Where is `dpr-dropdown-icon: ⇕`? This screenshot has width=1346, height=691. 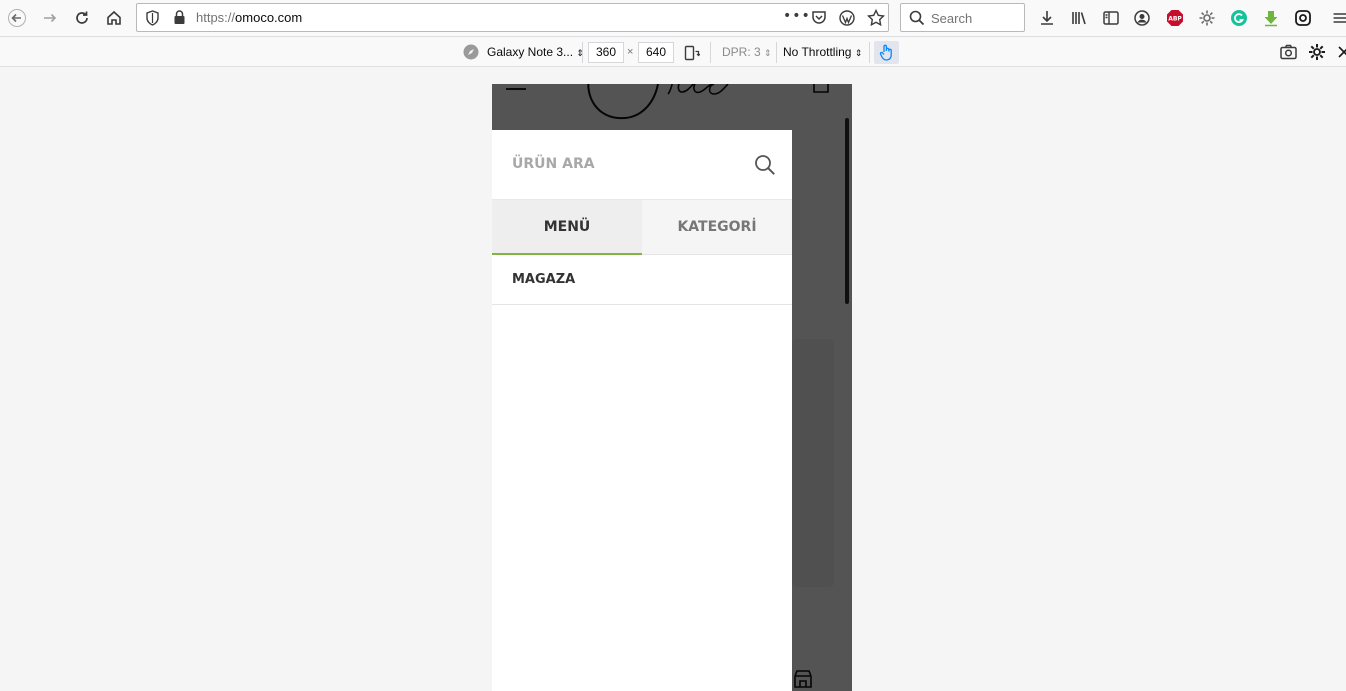
dpr-dropdown-icon: ⇕ is located at coordinates (768, 53).